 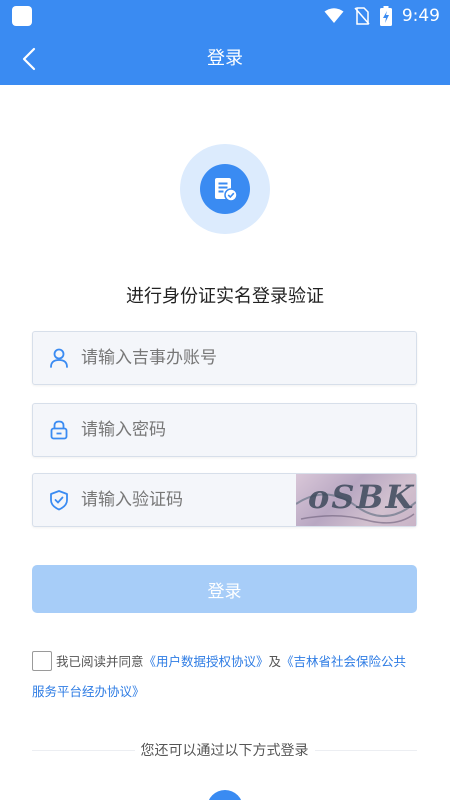 I want to click on hero-badge-inner, so click(x=225, y=189).